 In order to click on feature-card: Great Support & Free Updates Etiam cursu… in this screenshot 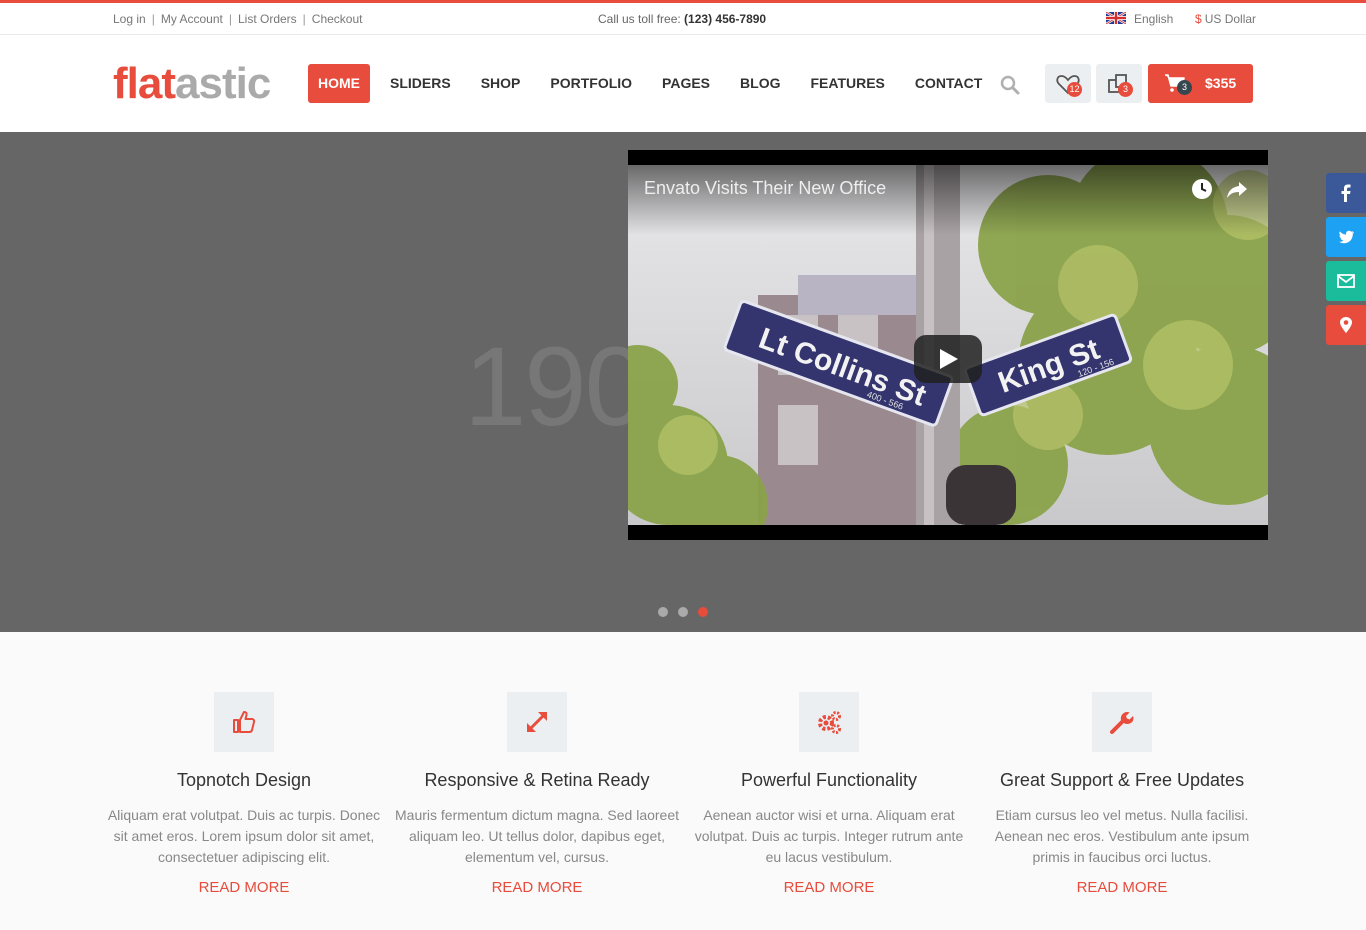, I will do `click(1122, 794)`.